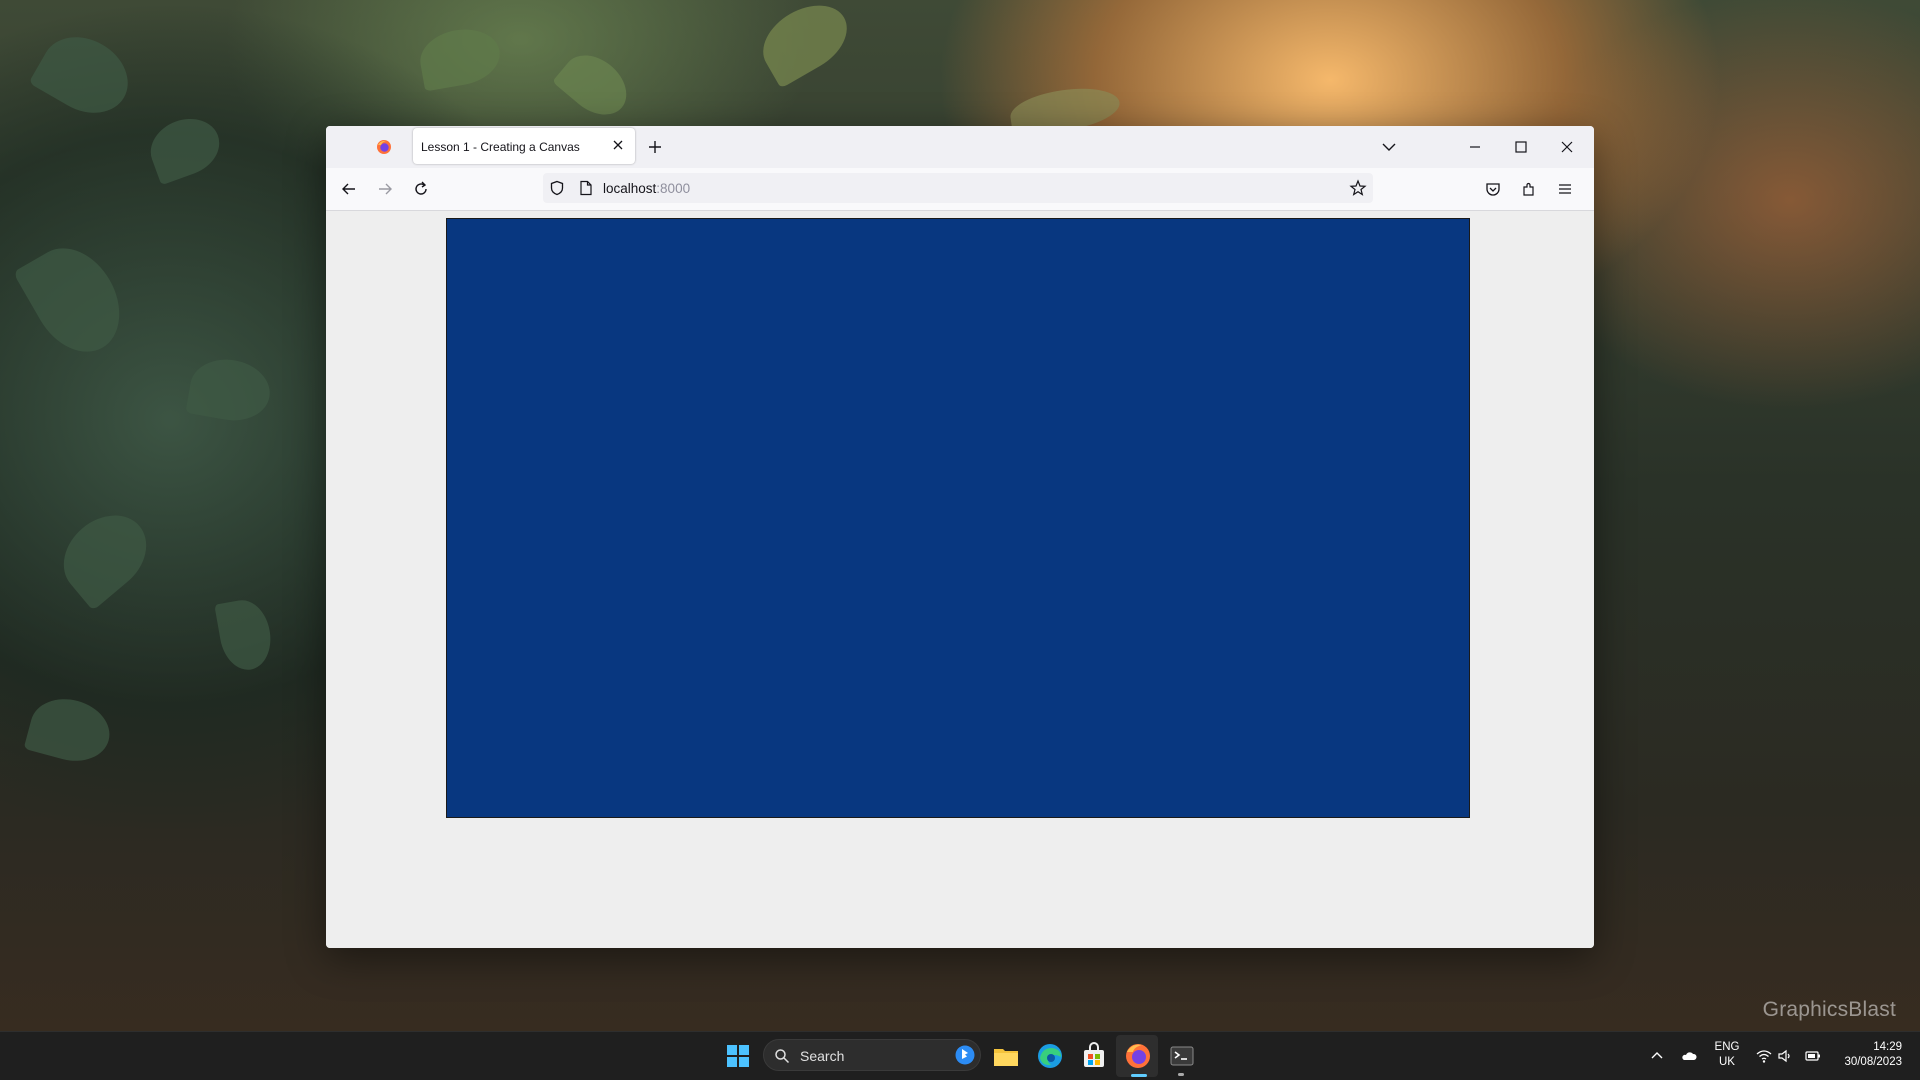 The width and height of the screenshot is (1920, 1080). Describe the element at coordinates (1182, 1056) in the screenshot. I see `terminal-icon` at that location.